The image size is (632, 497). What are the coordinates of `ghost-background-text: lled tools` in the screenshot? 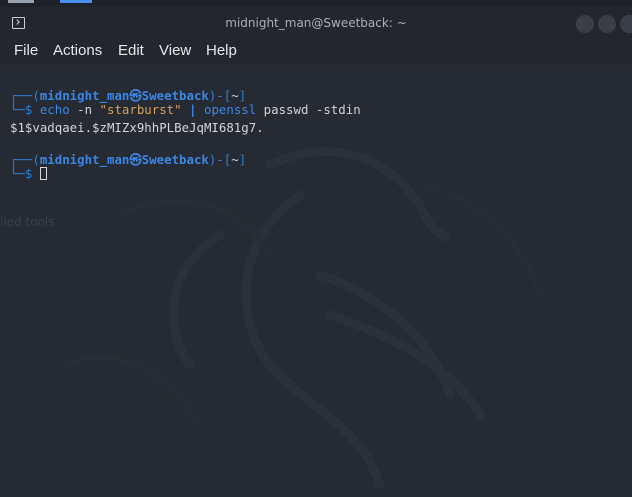 It's located at (27, 222).